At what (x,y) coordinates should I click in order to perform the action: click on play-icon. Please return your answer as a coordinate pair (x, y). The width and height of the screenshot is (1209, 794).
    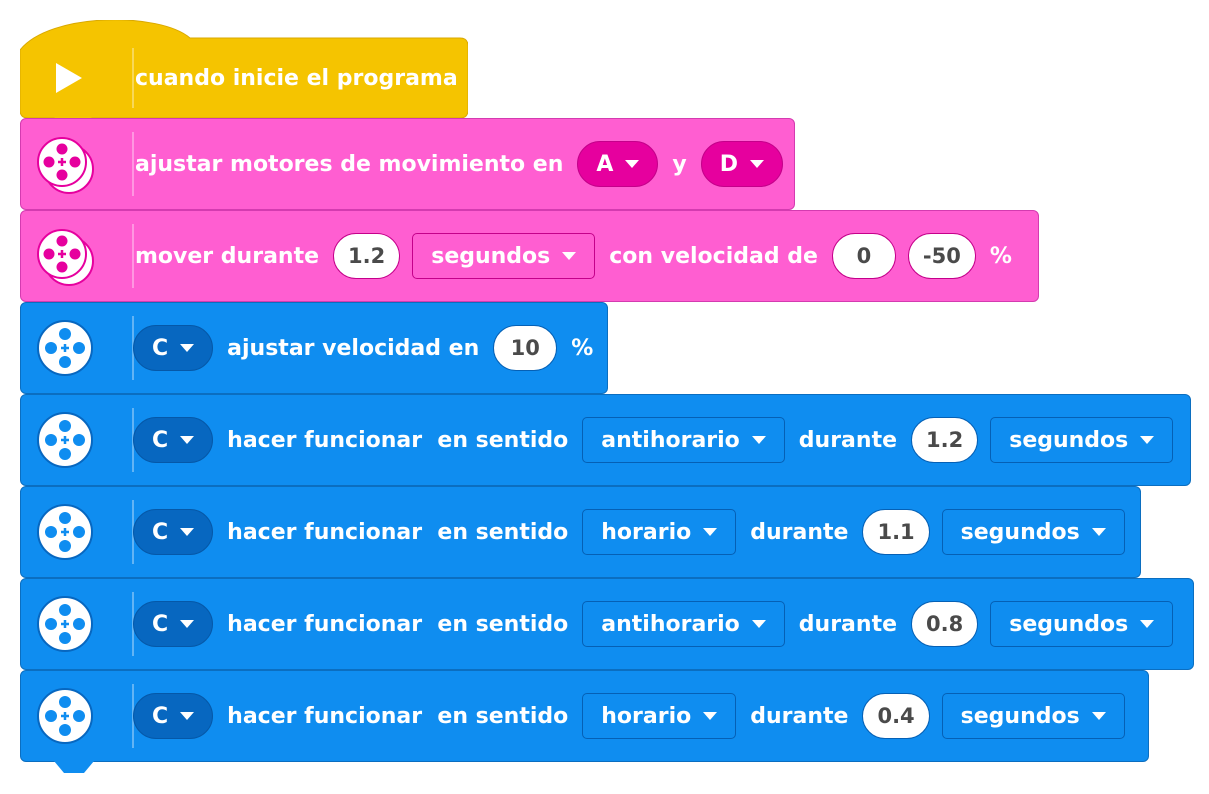
    Looking at the image, I should click on (69, 78).